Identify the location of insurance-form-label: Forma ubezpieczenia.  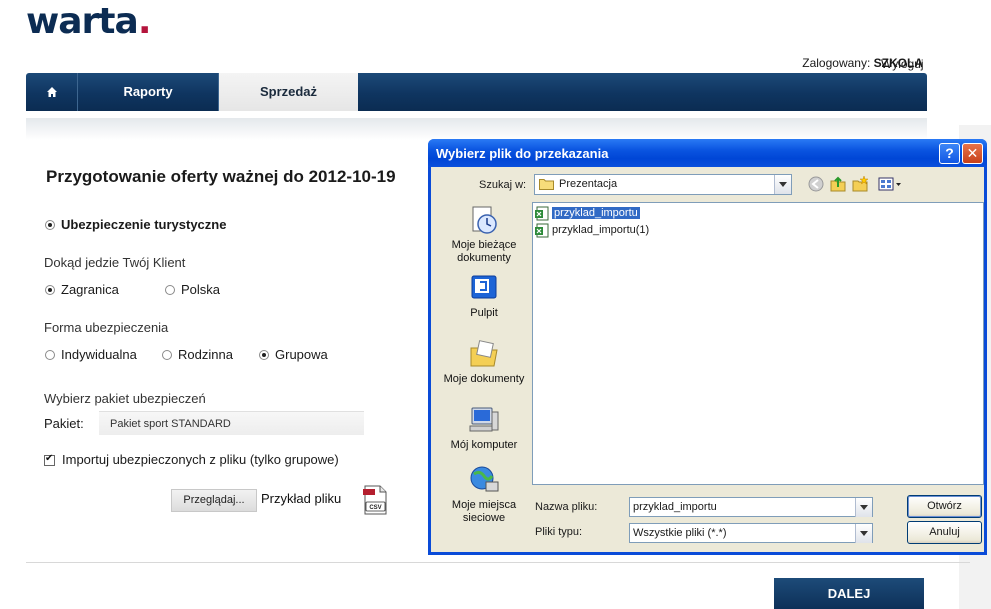
(106, 327).